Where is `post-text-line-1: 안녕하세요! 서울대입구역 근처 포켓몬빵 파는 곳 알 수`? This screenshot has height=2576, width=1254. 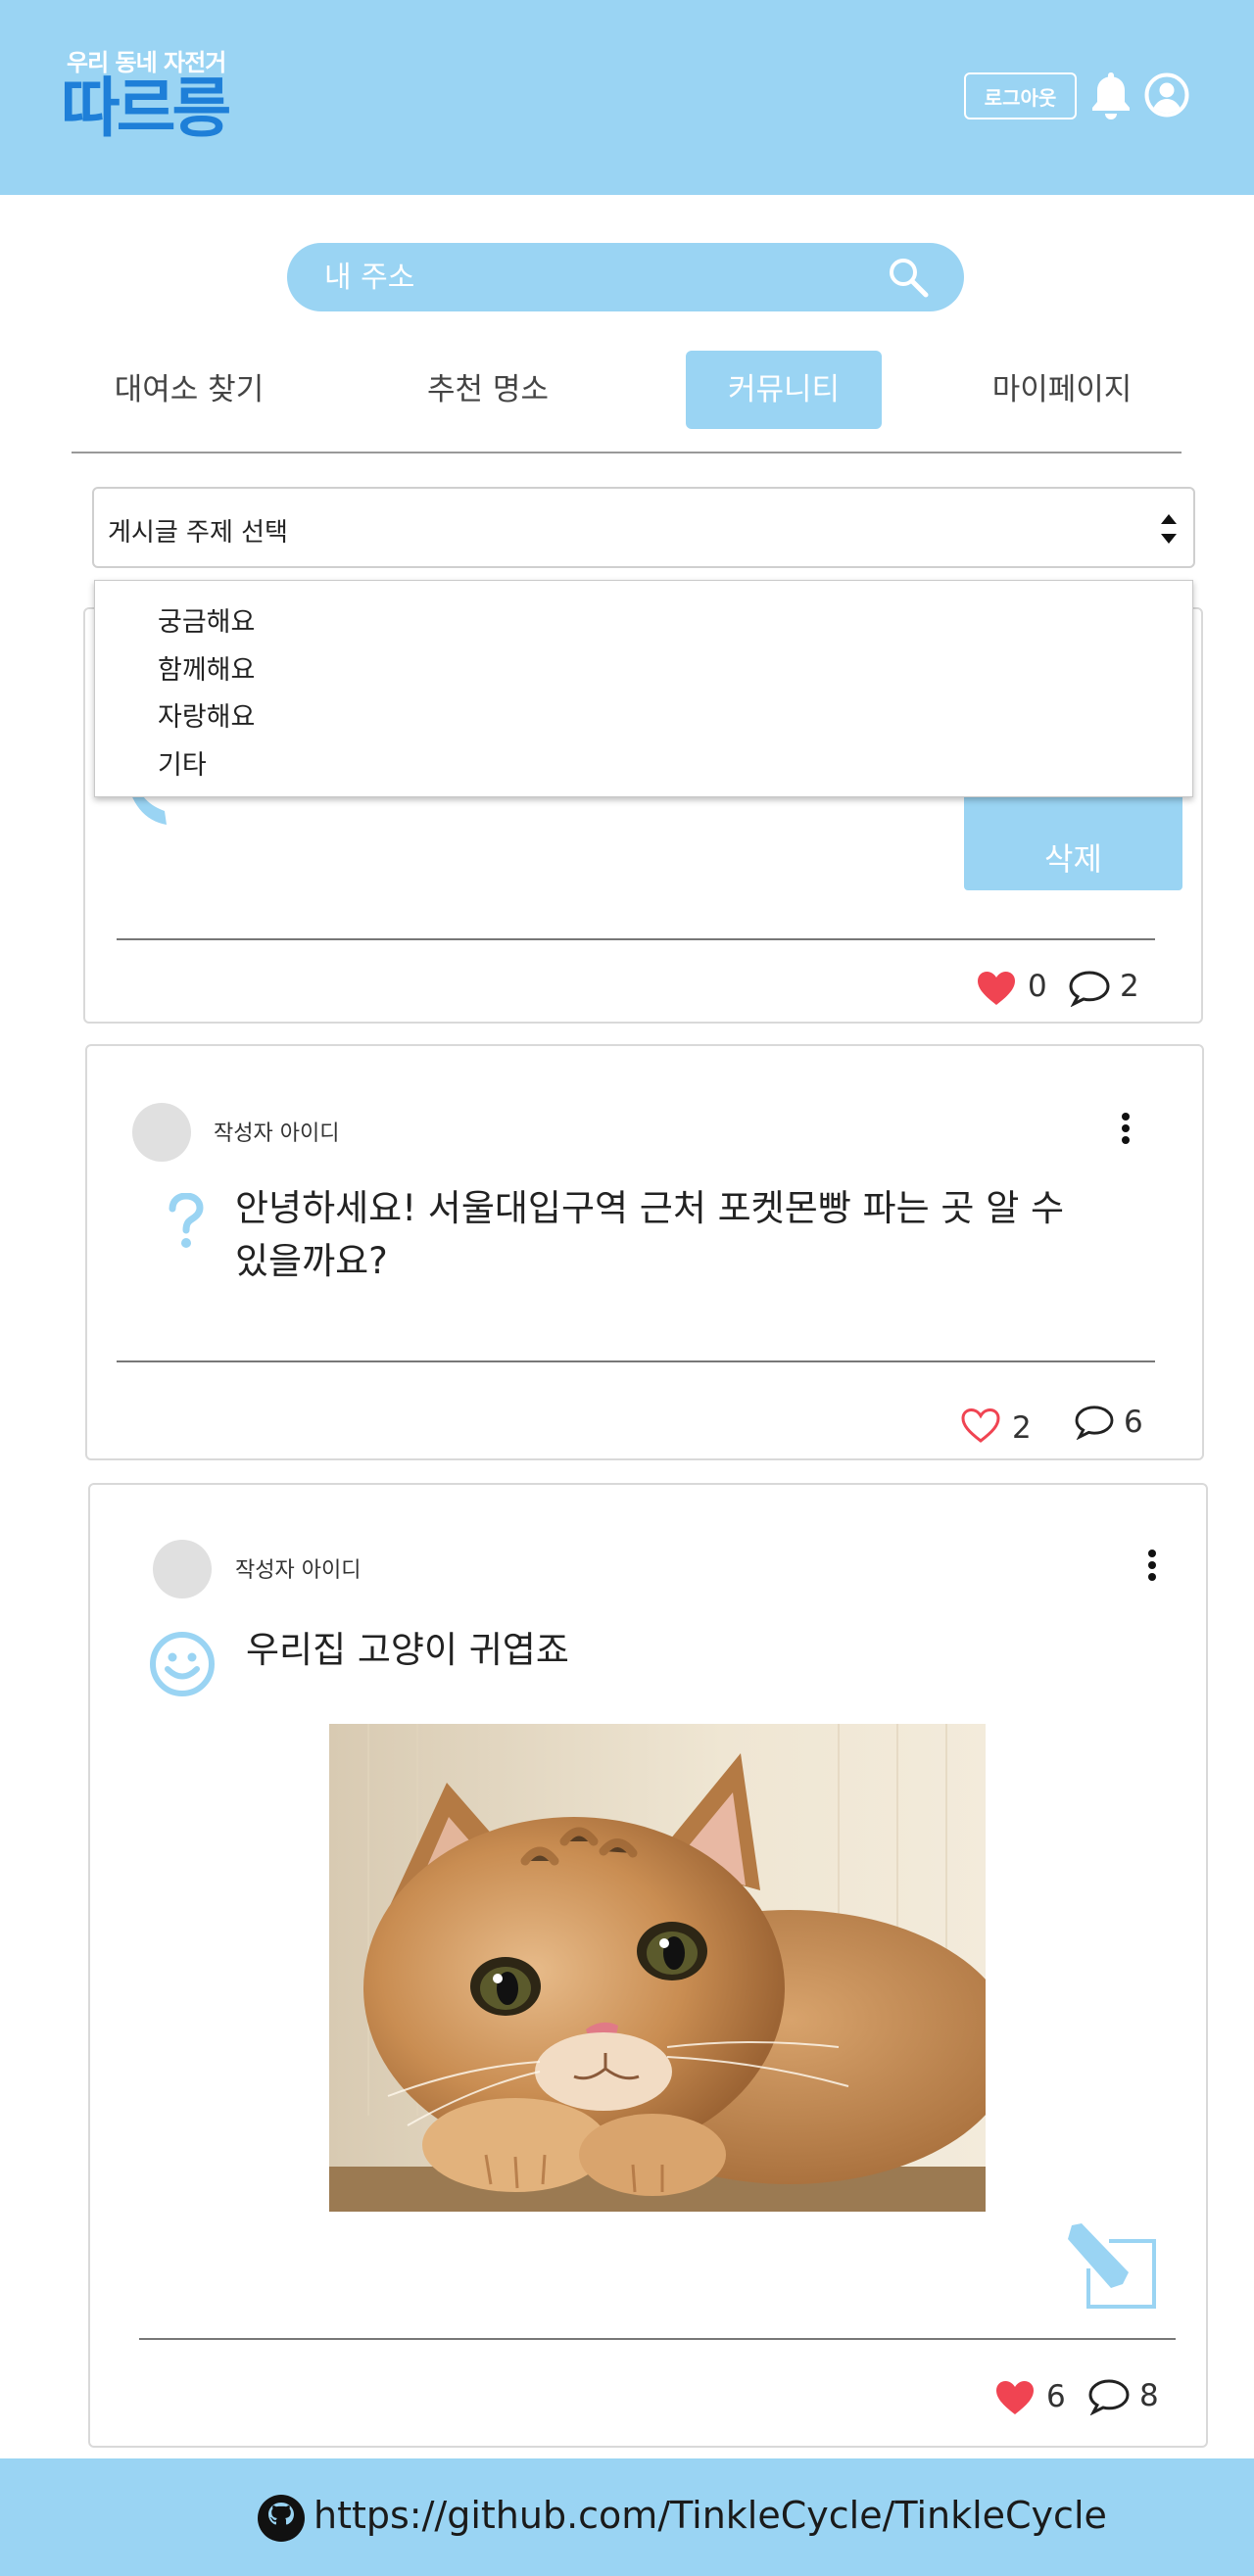 post-text-line-1: 안녕하세요! 서울대입구역 근처 포켓몬빵 파는 곳 알 수 is located at coordinates (650, 1208).